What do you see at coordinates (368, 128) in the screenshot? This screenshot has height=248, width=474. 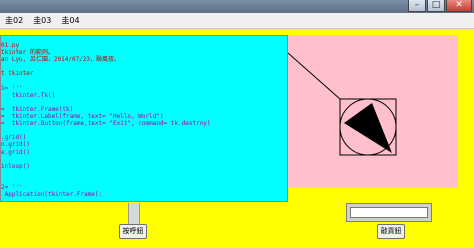 I see `black-triangle` at bounding box center [368, 128].